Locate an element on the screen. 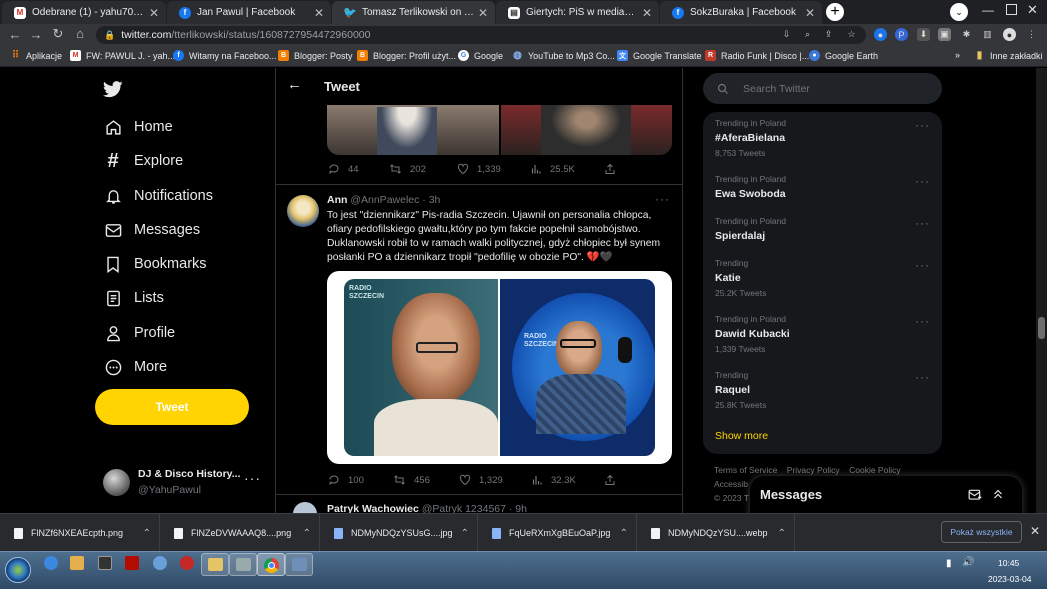  explorer-icon is located at coordinates (77, 563).